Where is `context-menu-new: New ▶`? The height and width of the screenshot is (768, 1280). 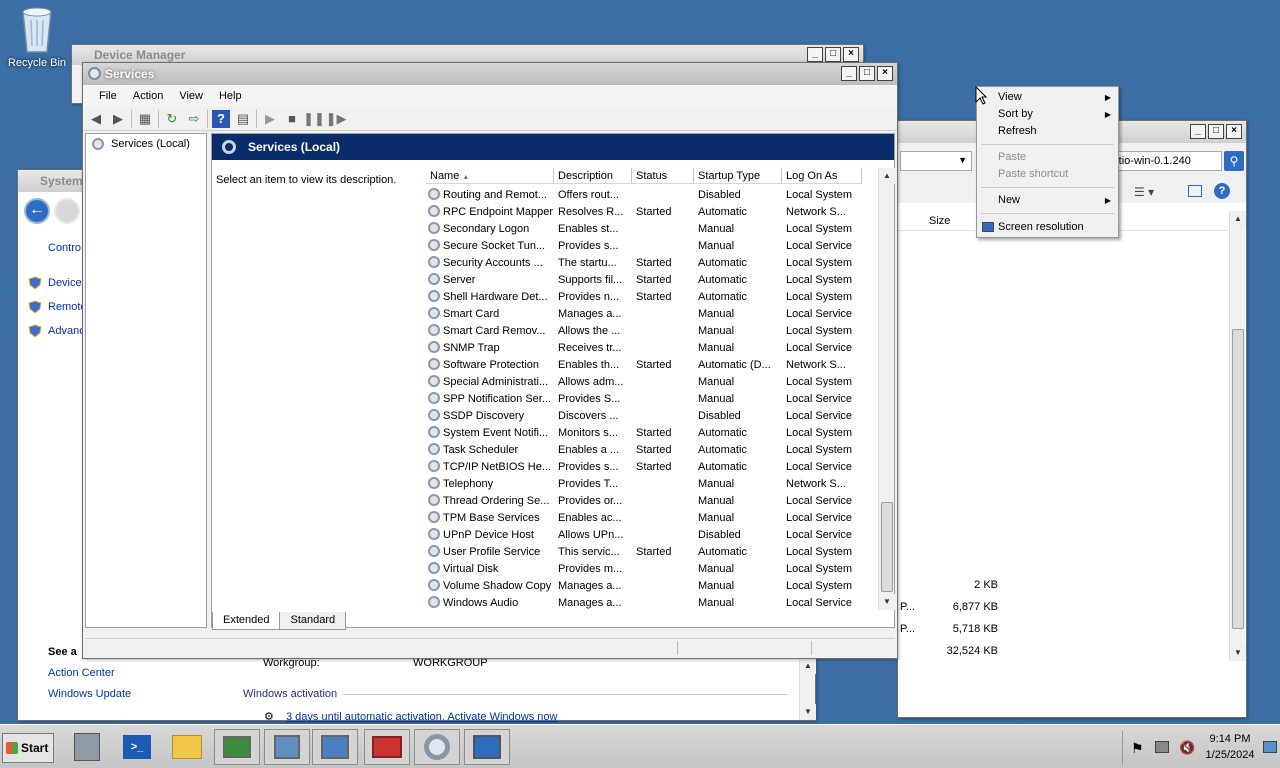
context-menu-new: New ▶ is located at coordinates (1047, 200).